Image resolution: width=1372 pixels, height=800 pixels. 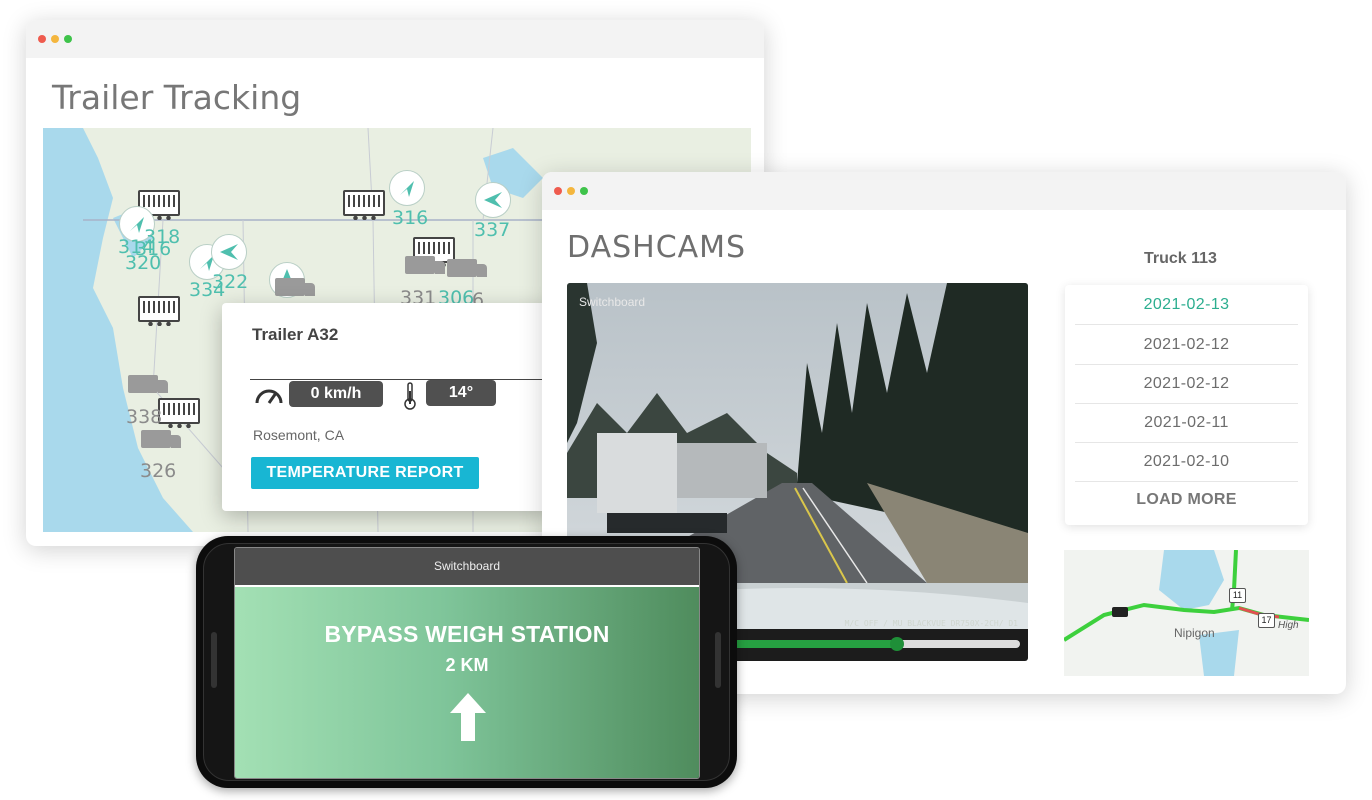 What do you see at coordinates (177, 97) in the screenshot?
I see `page-title: Trailer Tracking` at bounding box center [177, 97].